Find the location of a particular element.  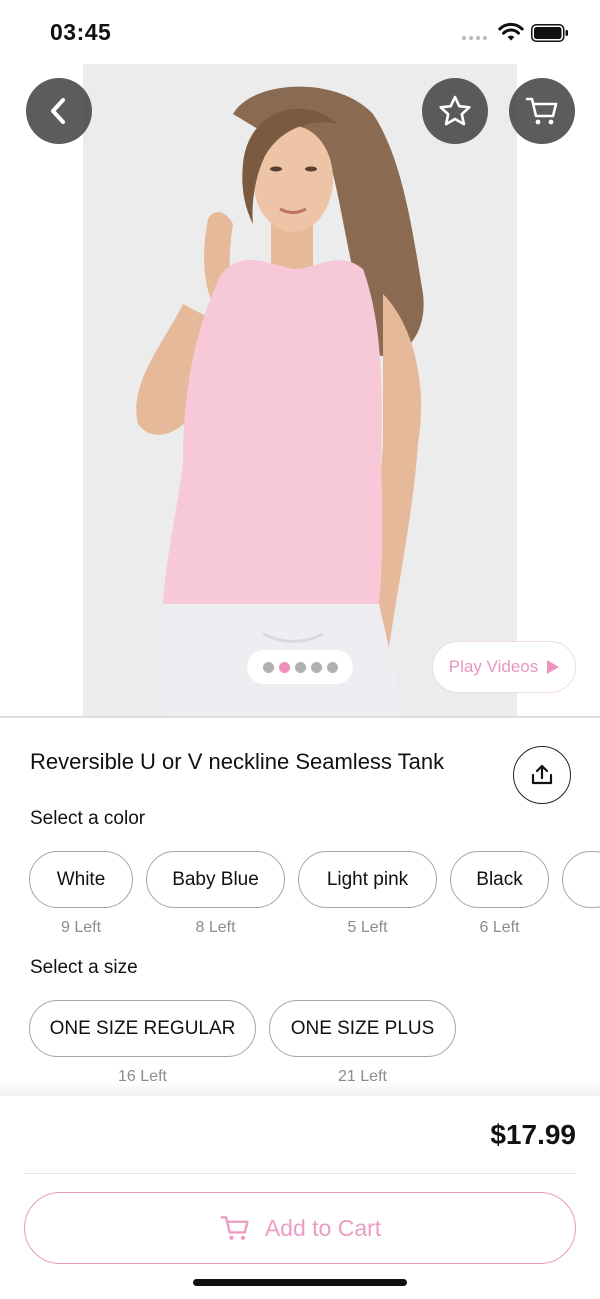

price: $17.99 is located at coordinates (533, 1134).